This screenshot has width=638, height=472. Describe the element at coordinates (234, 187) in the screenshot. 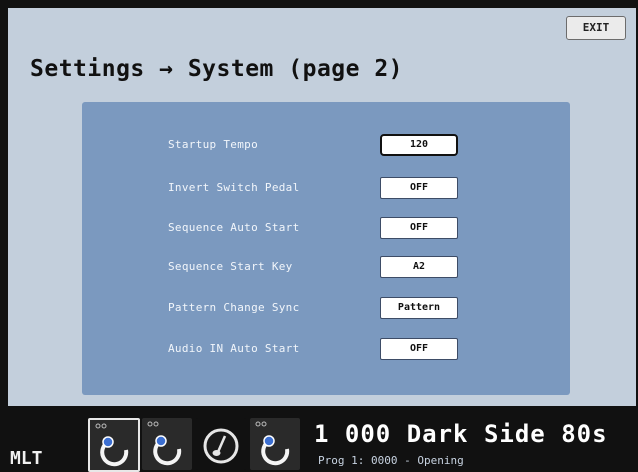

I see `setting-label: Invert Switch Pedal` at that location.